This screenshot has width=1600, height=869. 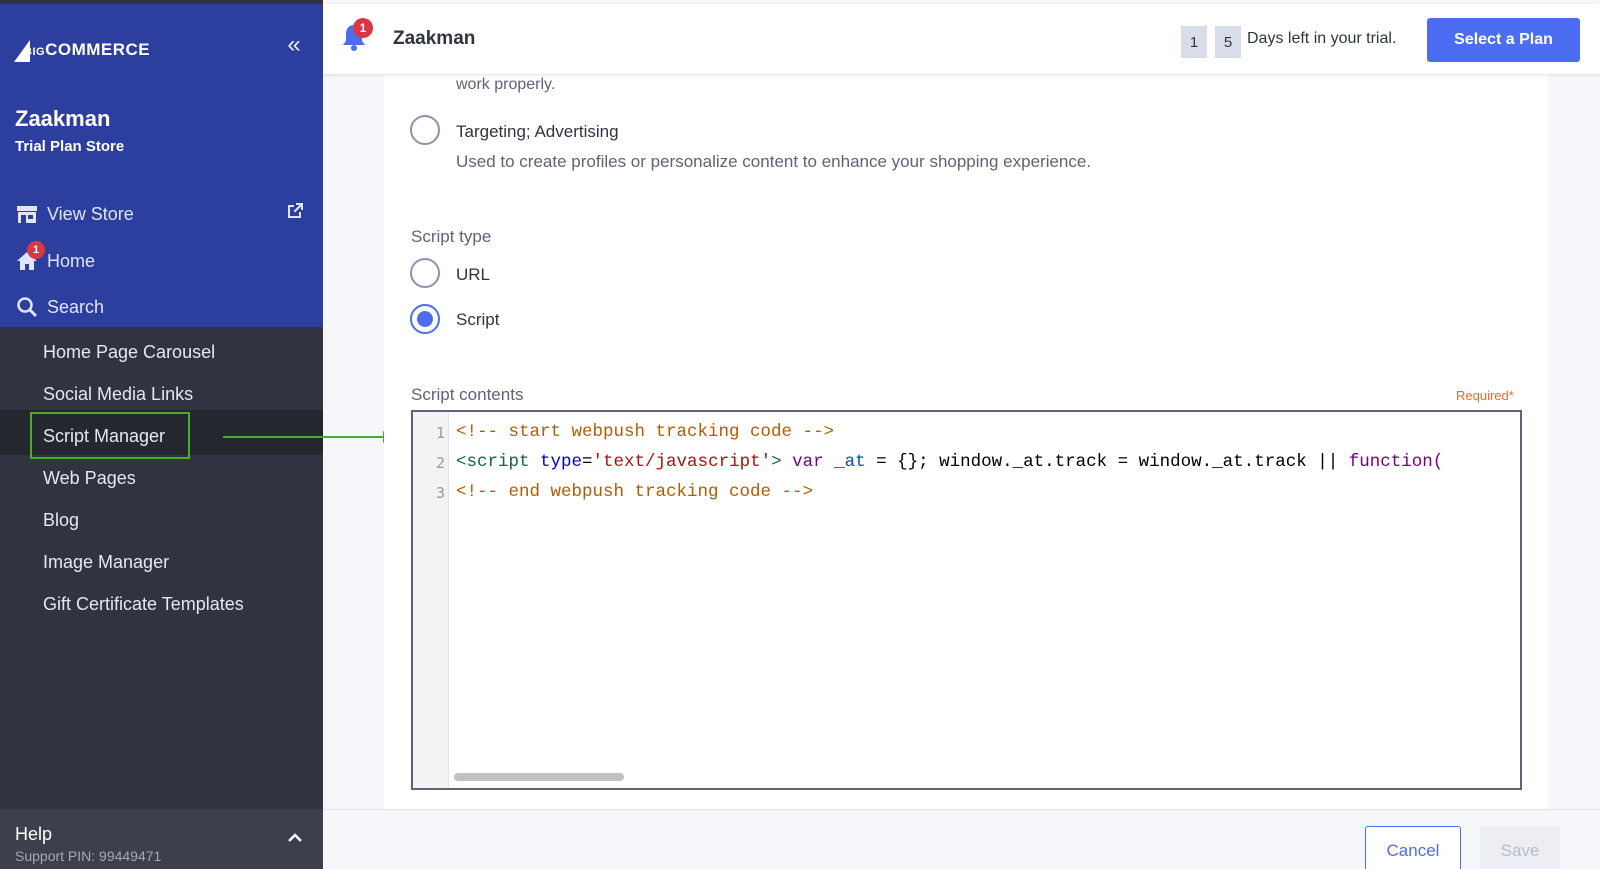 What do you see at coordinates (425, 319) in the screenshot?
I see `script-type-script-radio` at bounding box center [425, 319].